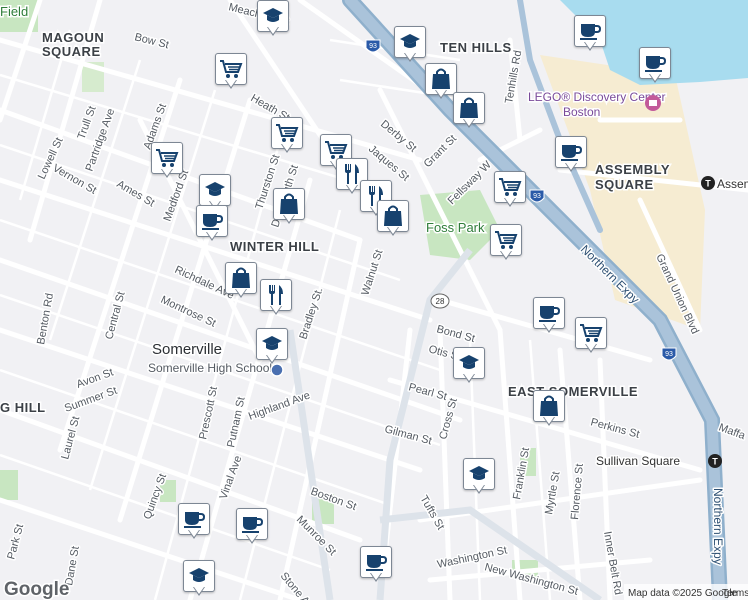 This screenshot has width=748, height=600. I want to click on svg-text: Maffa, so click(732, 432).